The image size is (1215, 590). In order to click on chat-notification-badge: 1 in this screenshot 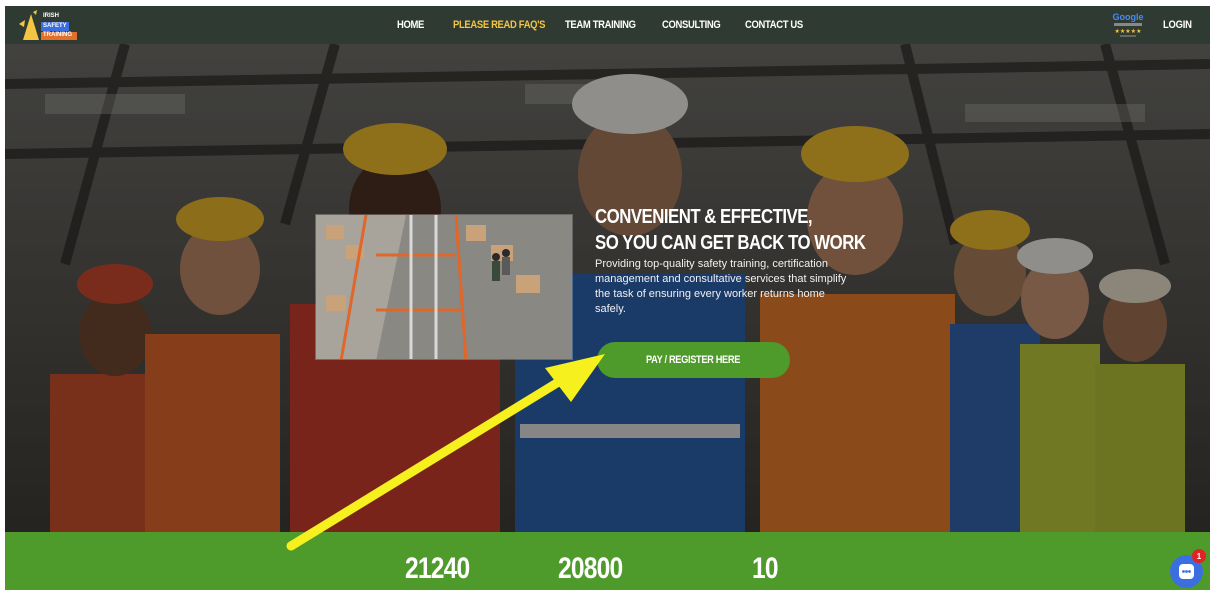, I will do `click(1199, 556)`.